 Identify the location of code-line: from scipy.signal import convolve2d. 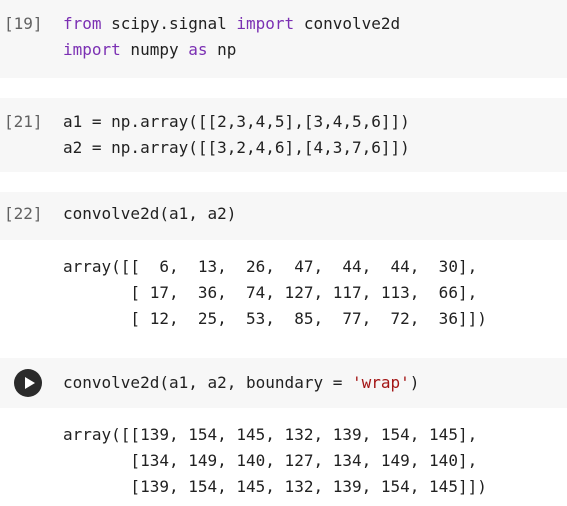
(231, 24).